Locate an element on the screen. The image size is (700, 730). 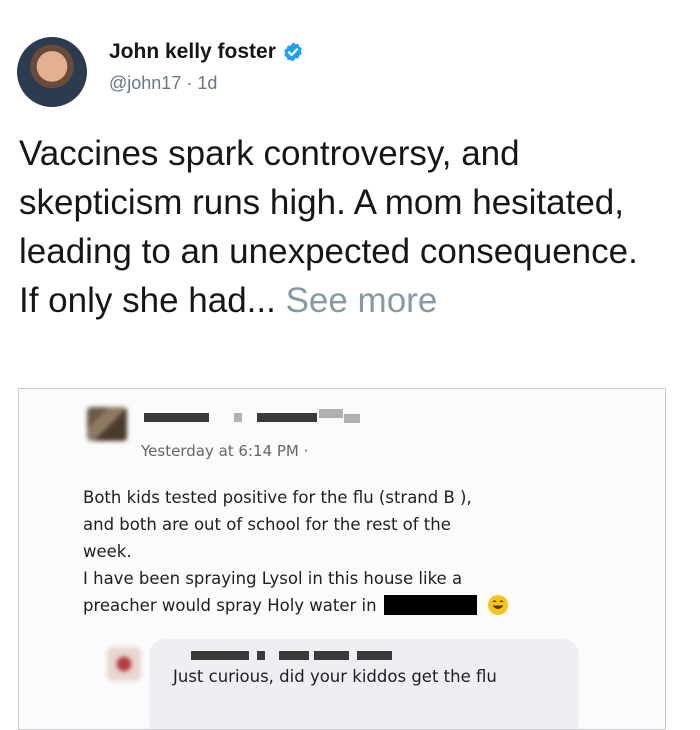
author-name-row: John kelly foster is located at coordinates (206, 52).